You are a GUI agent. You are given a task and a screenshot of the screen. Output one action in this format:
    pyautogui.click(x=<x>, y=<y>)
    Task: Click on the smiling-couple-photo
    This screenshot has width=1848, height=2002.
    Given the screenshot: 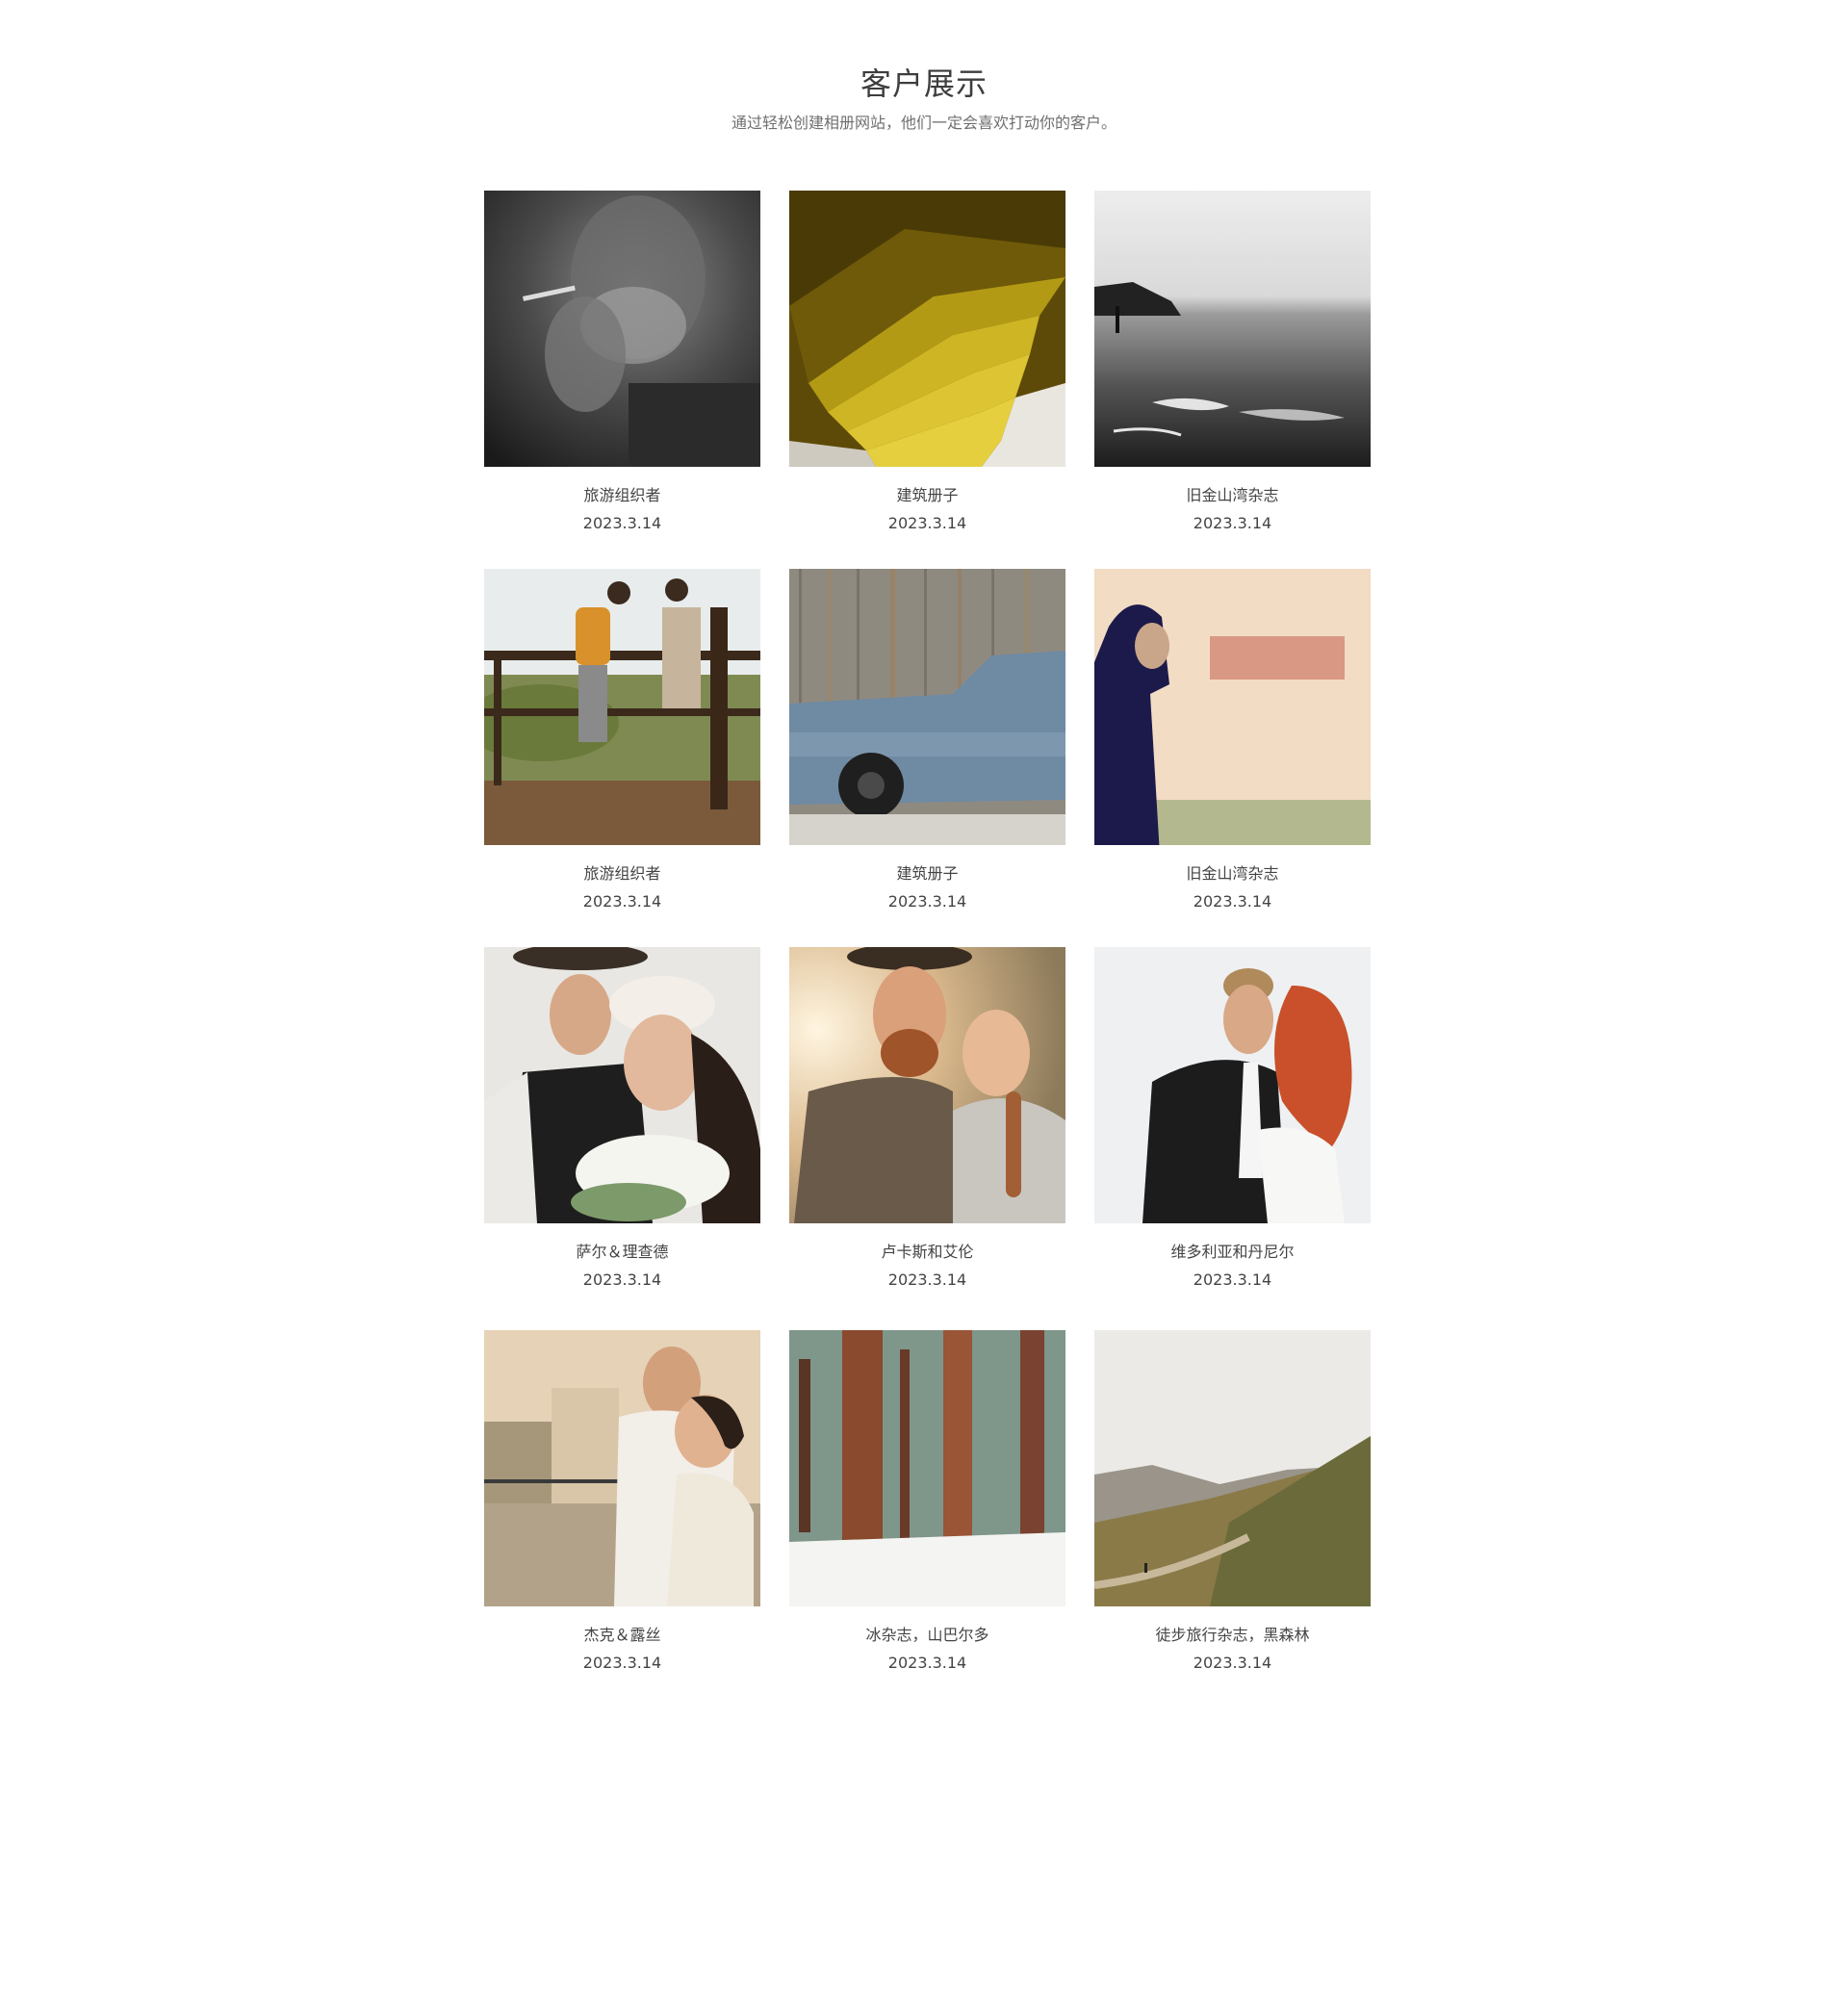 What is the action you would take?
    pyautogui.click(x=927, y=1085)
    